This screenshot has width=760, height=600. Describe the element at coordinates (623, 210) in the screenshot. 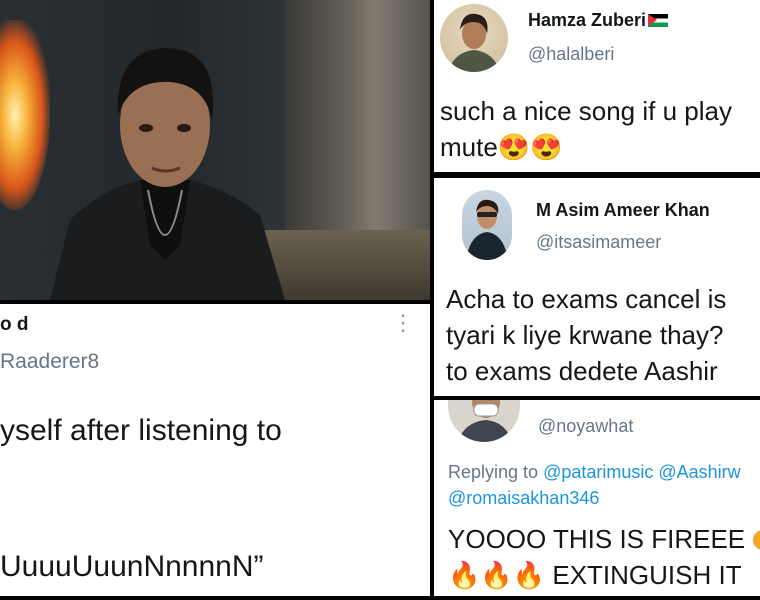

I see `author-name: M Asim Ameer Khan` at that location.